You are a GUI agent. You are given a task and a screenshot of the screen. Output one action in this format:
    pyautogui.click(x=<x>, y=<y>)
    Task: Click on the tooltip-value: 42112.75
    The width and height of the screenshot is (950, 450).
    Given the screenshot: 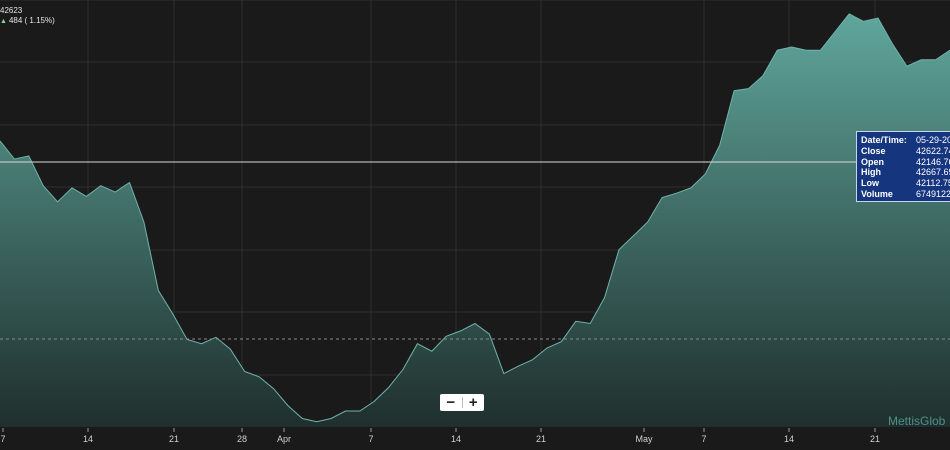 What is the action you would take?
    pyautogui.click(x=933, y=183)
    